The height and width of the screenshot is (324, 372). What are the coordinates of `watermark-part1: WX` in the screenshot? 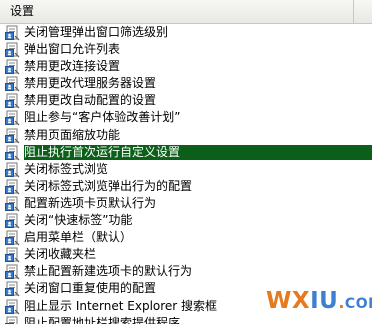 It's located at (288, 301).